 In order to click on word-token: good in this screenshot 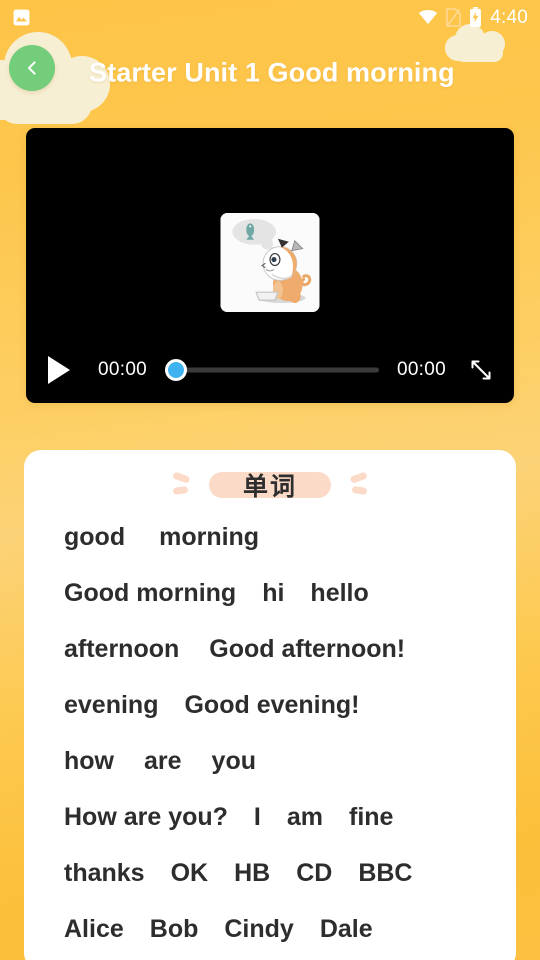, I will do `click(94, 537)`.